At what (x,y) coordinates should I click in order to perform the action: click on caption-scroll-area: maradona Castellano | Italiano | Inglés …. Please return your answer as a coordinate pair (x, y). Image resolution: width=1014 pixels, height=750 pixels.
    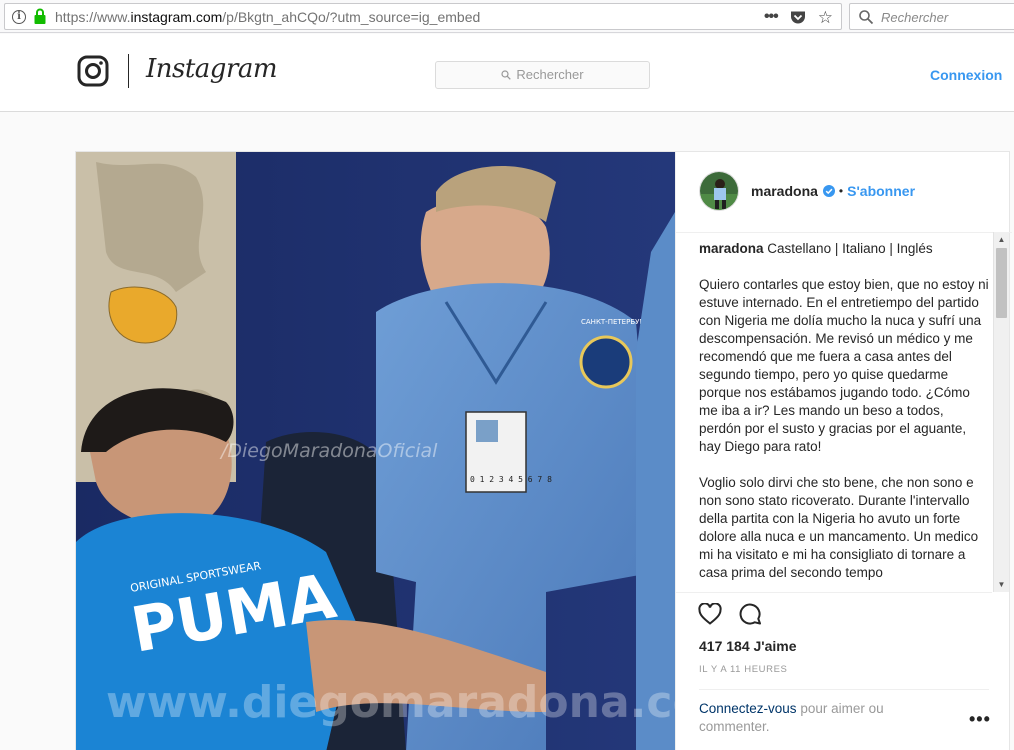
    Looking at the image, I should click on (844, 416).